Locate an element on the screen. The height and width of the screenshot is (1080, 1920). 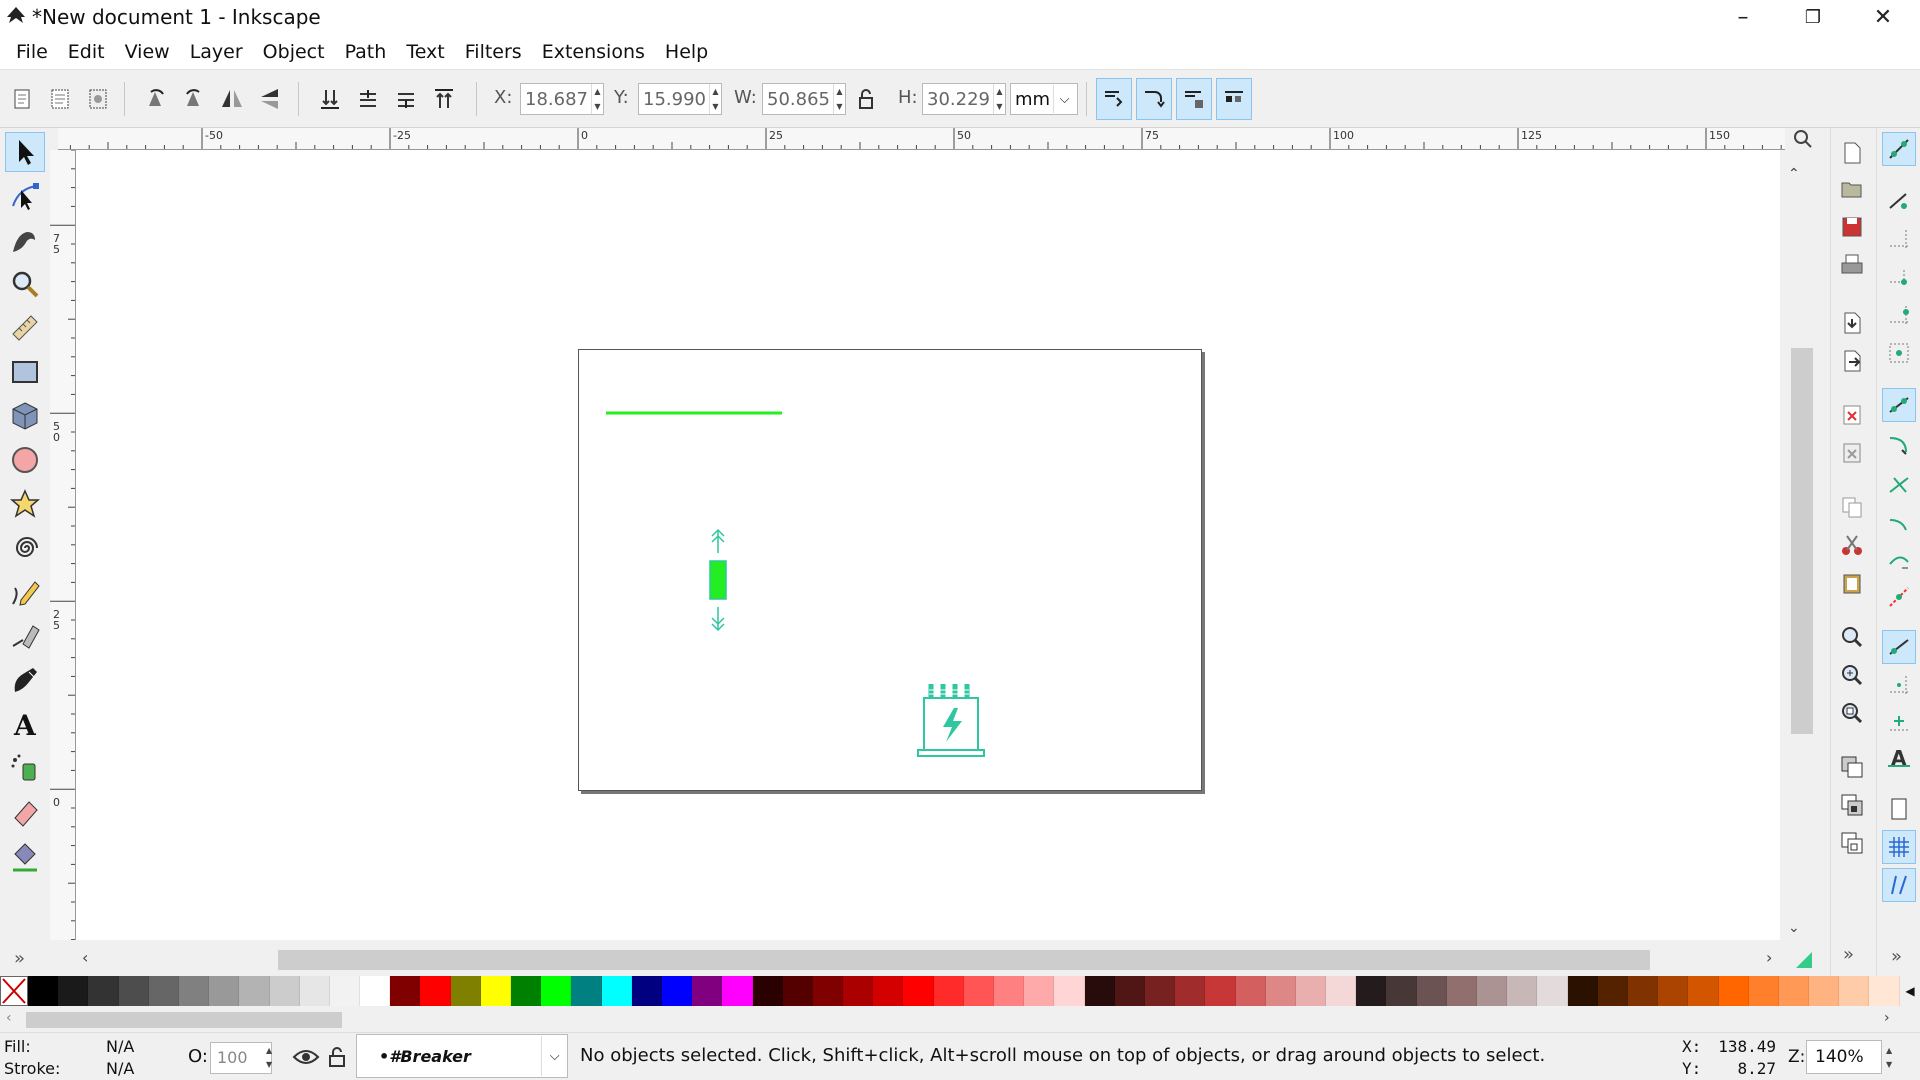
menu-edit: Edit is located at coordinates (86, 52).